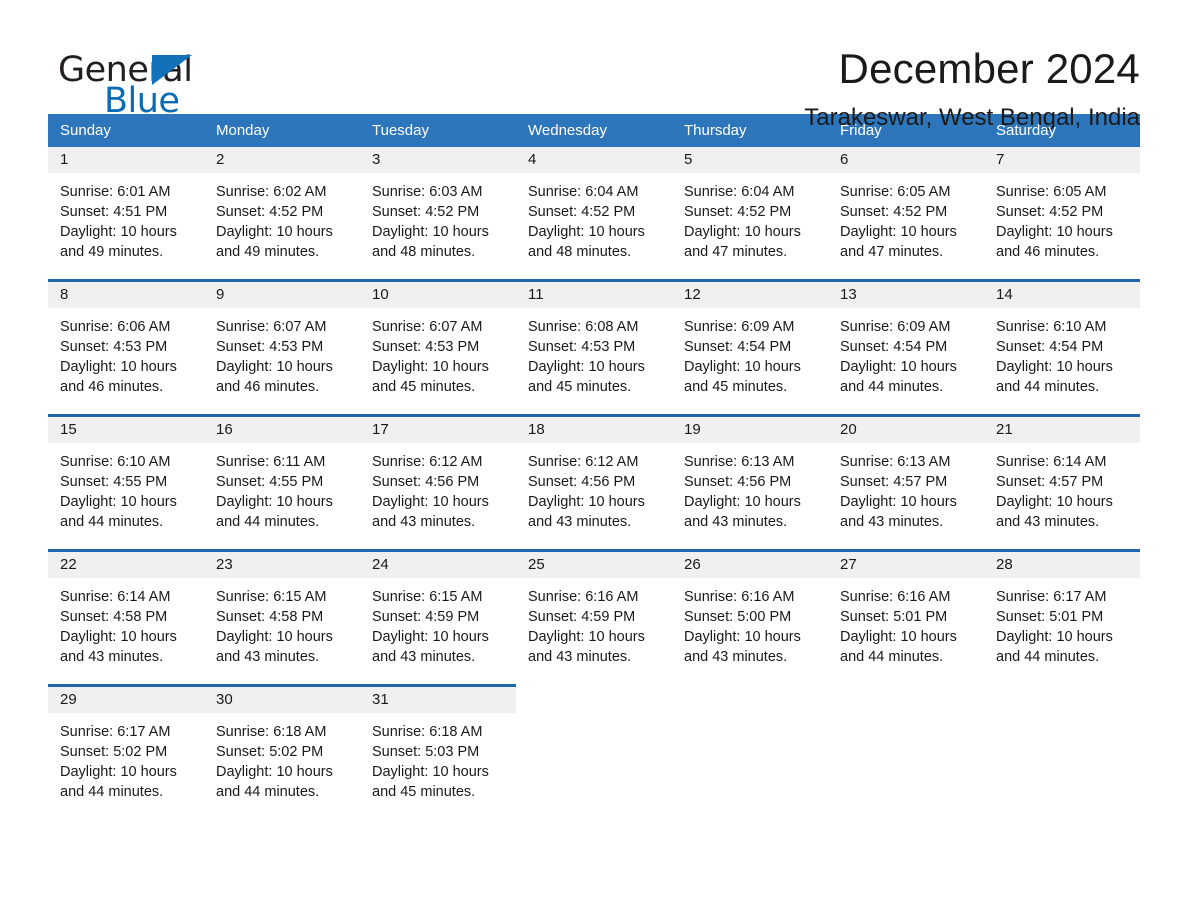 The width and height of the screenshot is (1188, 918). Describe the element at coordinates (220, 159) in the screenshot. I see `day-number: 2` at that location.